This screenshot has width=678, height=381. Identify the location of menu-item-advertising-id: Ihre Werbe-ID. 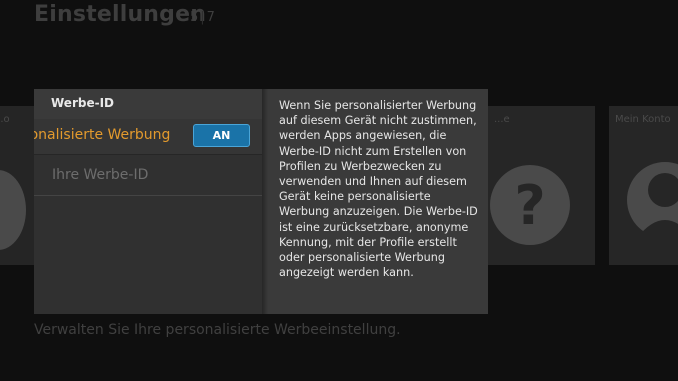
(148, 175).